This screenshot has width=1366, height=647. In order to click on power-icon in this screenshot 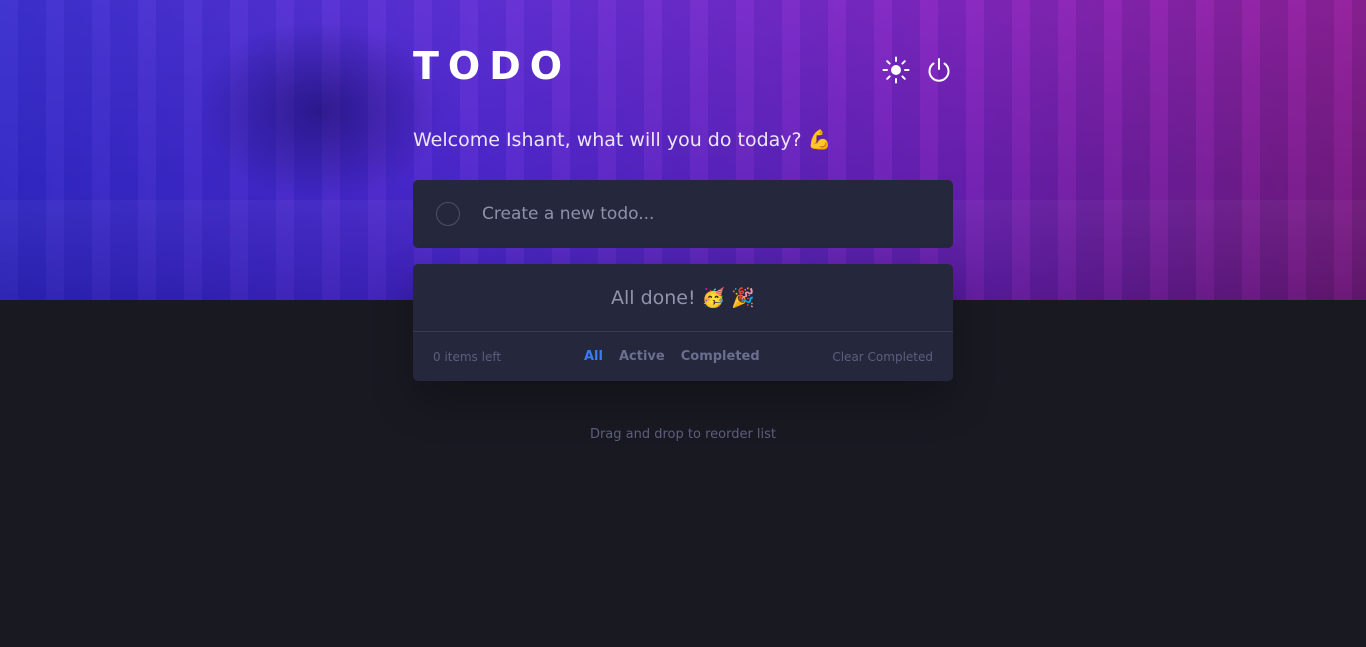, I will do `click(939, 70)`.